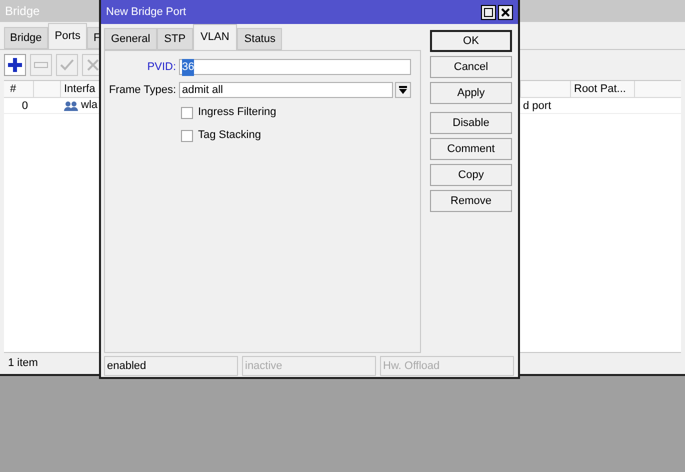 This screenshot has height=472, width=685. What do you see at coordinates (67, 65) in the screenshot?
I see `check-icon` at bounding box center [67, 65].